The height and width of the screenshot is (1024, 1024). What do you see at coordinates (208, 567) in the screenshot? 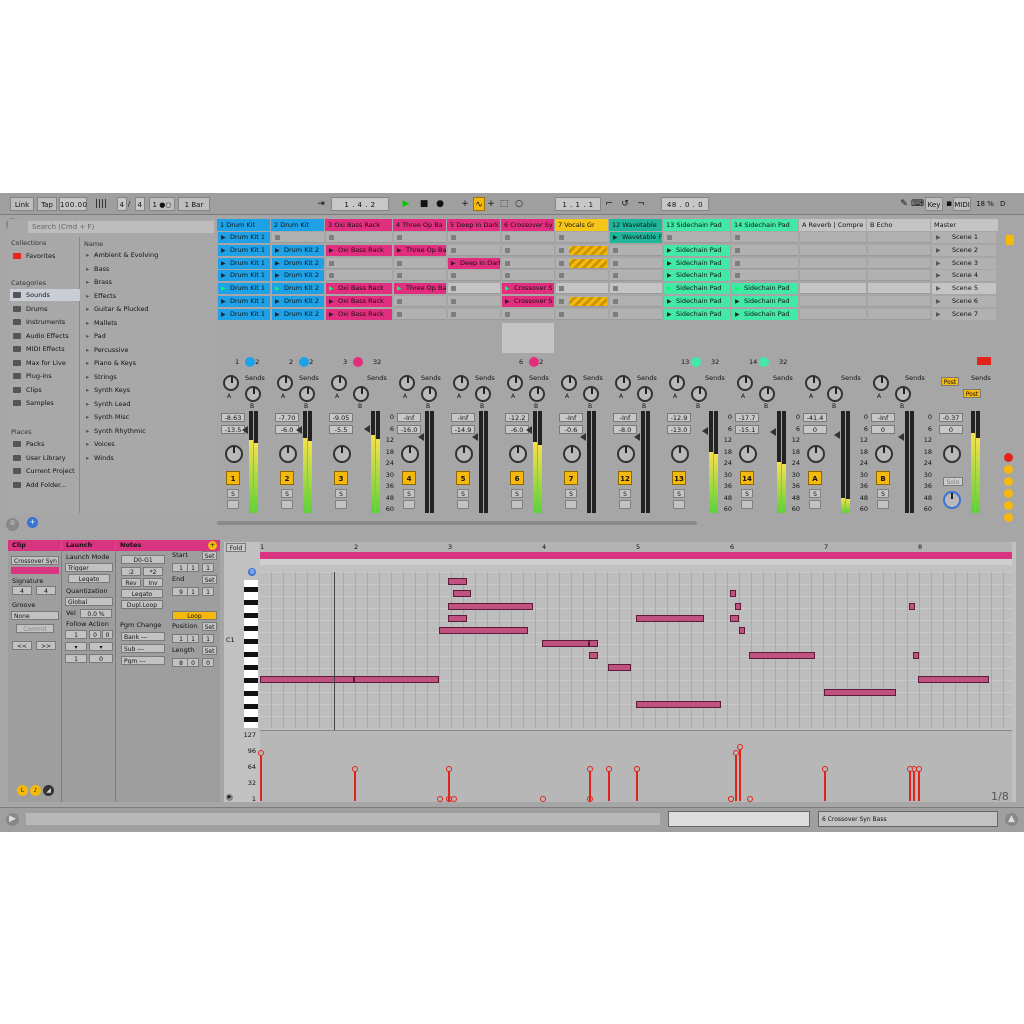
I see `start-field-2: 1` at bounding box center [208, 567].